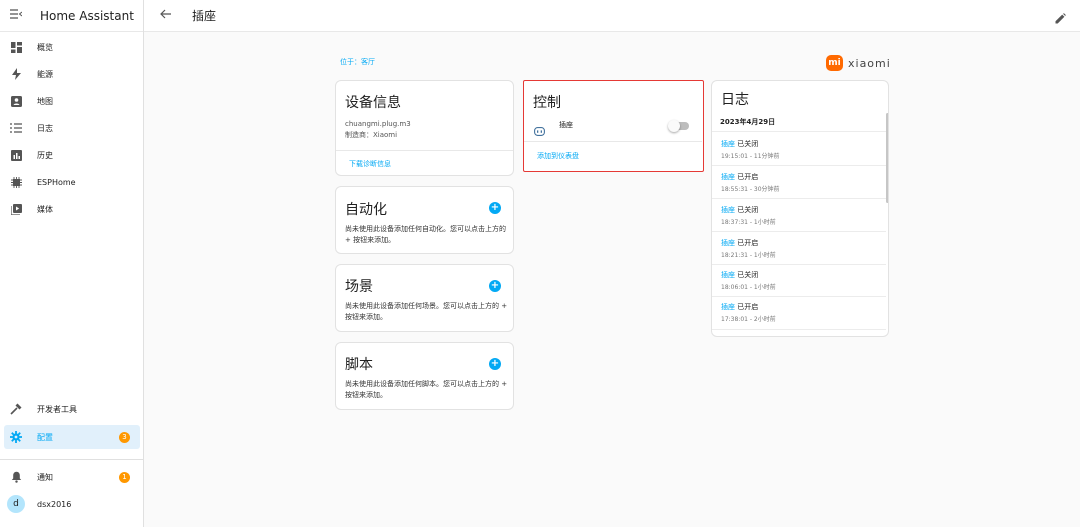 The image size is (1080, 527). Describe the element at coordinates (426, 389) in the screenshot. I see `script-empty-text: 尚未使用此设备添加任何脚本。您可以点击上方的 + 按钮来添加。` at that location.